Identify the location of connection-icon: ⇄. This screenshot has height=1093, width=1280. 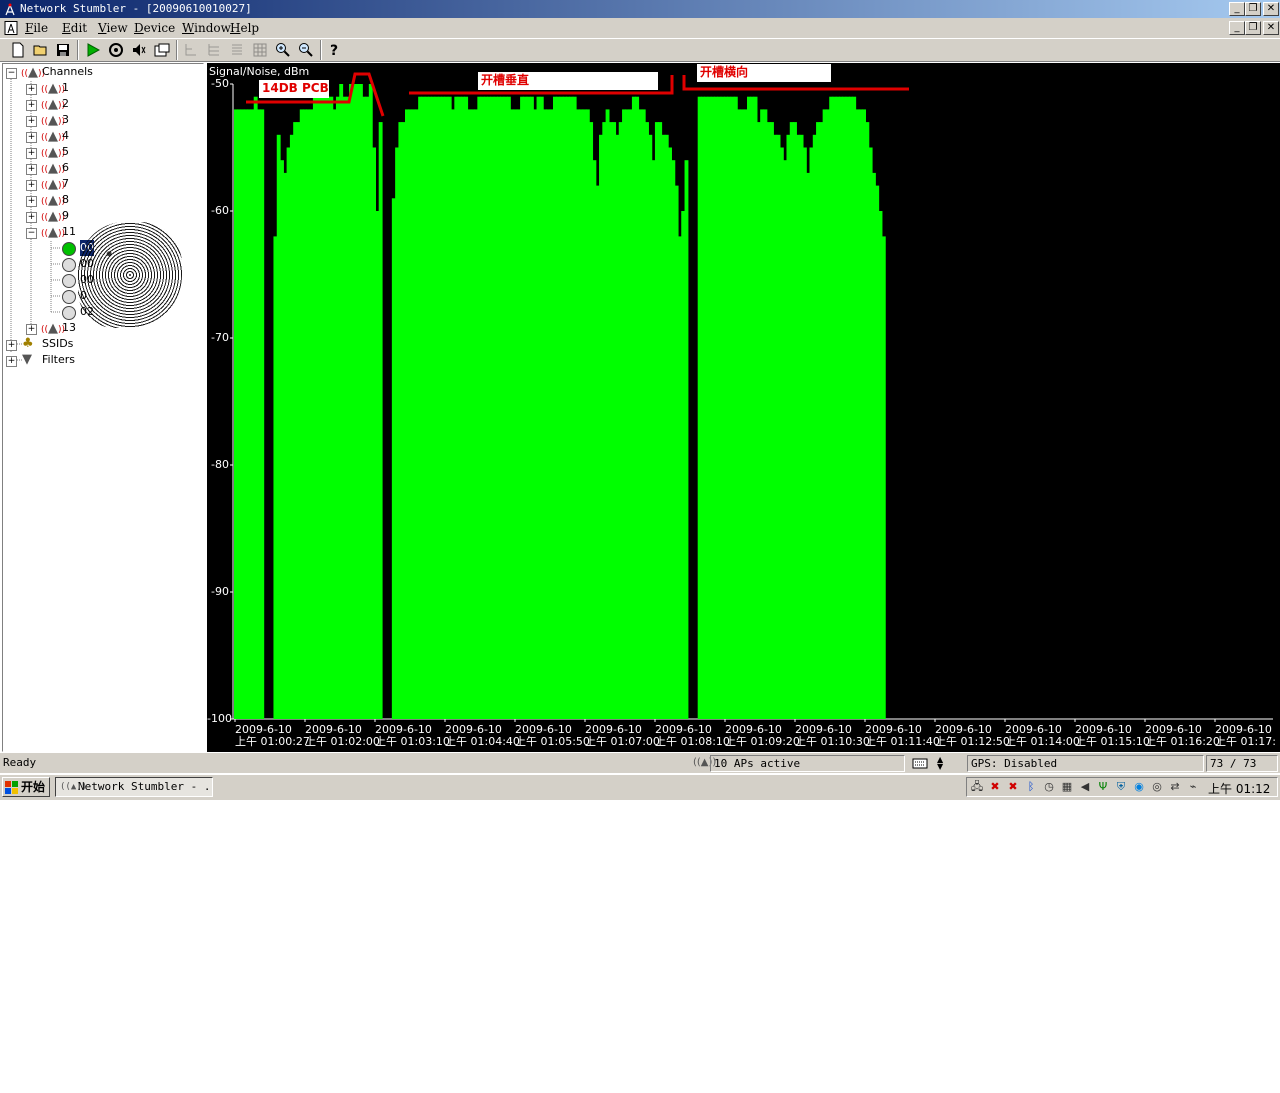
(1175, 787).